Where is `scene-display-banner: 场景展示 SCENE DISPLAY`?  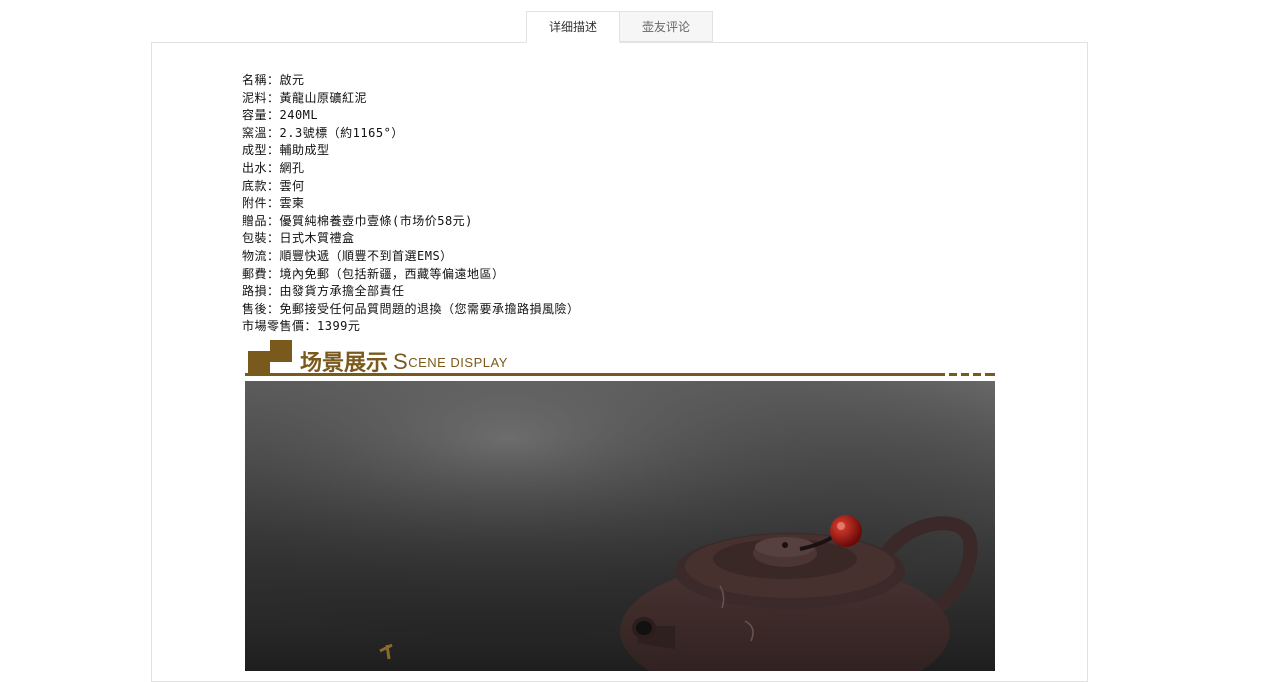
scene-display-banner: 场景展示 SCENE DISPLAY is located at coordinates (620, 360).